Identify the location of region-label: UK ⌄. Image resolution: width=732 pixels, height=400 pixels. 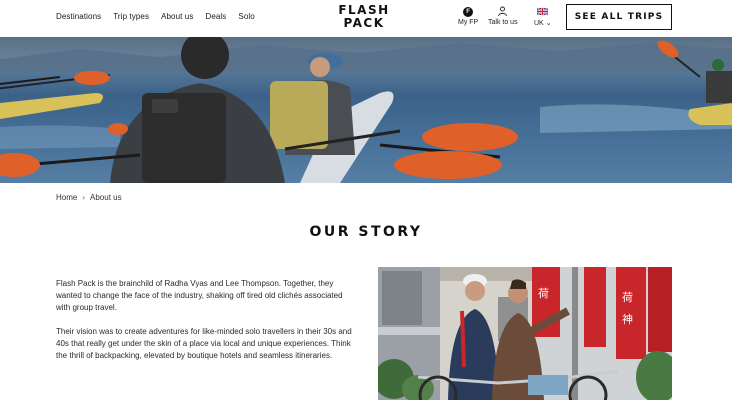
(543, 23).